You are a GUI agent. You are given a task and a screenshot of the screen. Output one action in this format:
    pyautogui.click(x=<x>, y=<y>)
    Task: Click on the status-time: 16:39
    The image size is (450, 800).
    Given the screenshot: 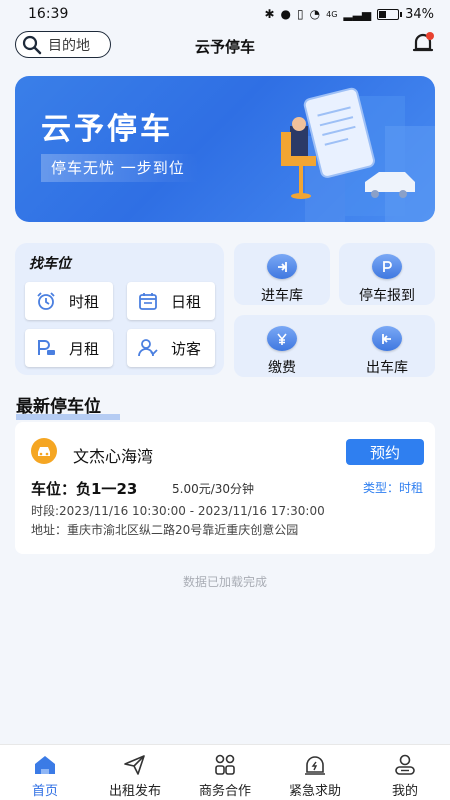 What is the action you would take?
    pyautogui.click(x=48, y=14)
    